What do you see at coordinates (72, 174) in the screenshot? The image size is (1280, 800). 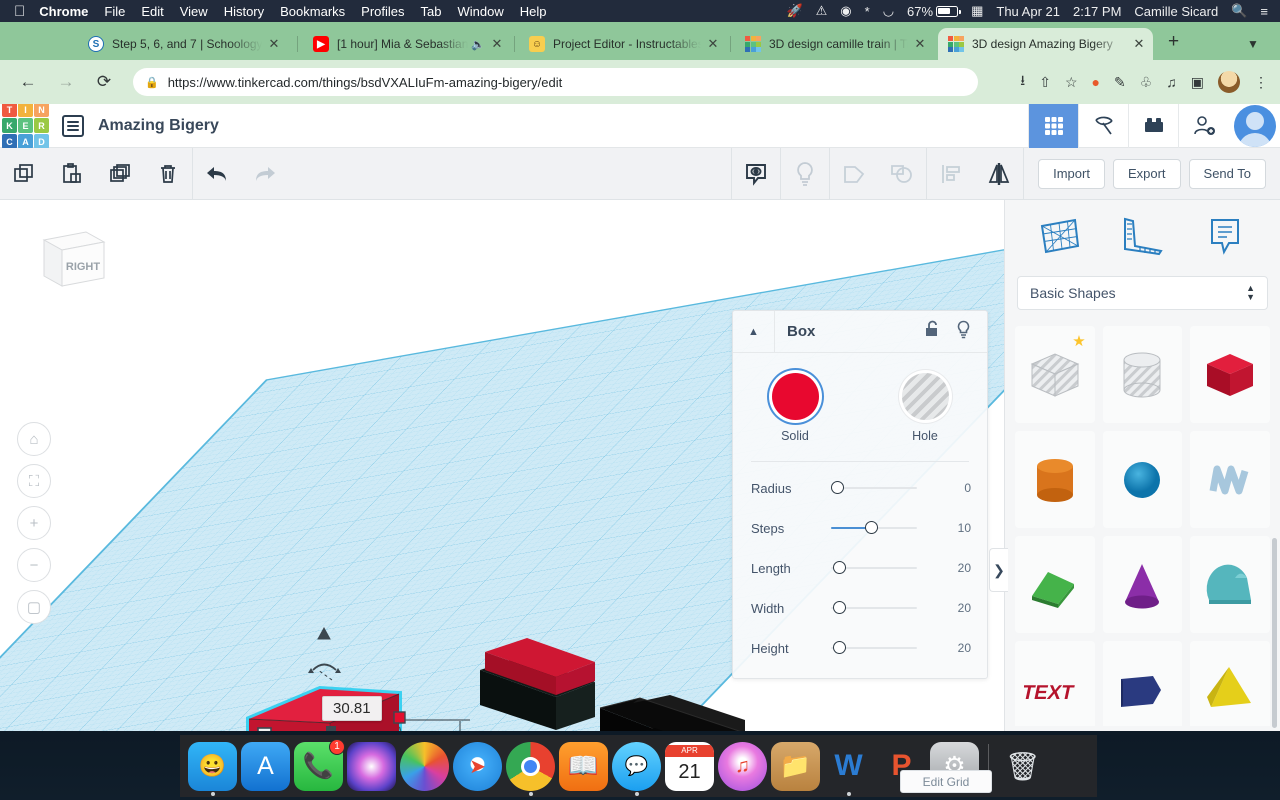 I see `paste-icon` at bounding box center [72, 174].